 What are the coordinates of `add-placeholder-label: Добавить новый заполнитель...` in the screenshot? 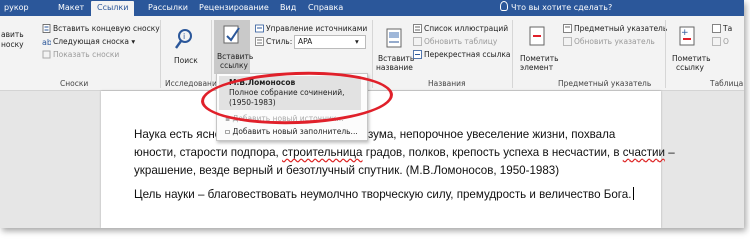 It's located at (295, 131).